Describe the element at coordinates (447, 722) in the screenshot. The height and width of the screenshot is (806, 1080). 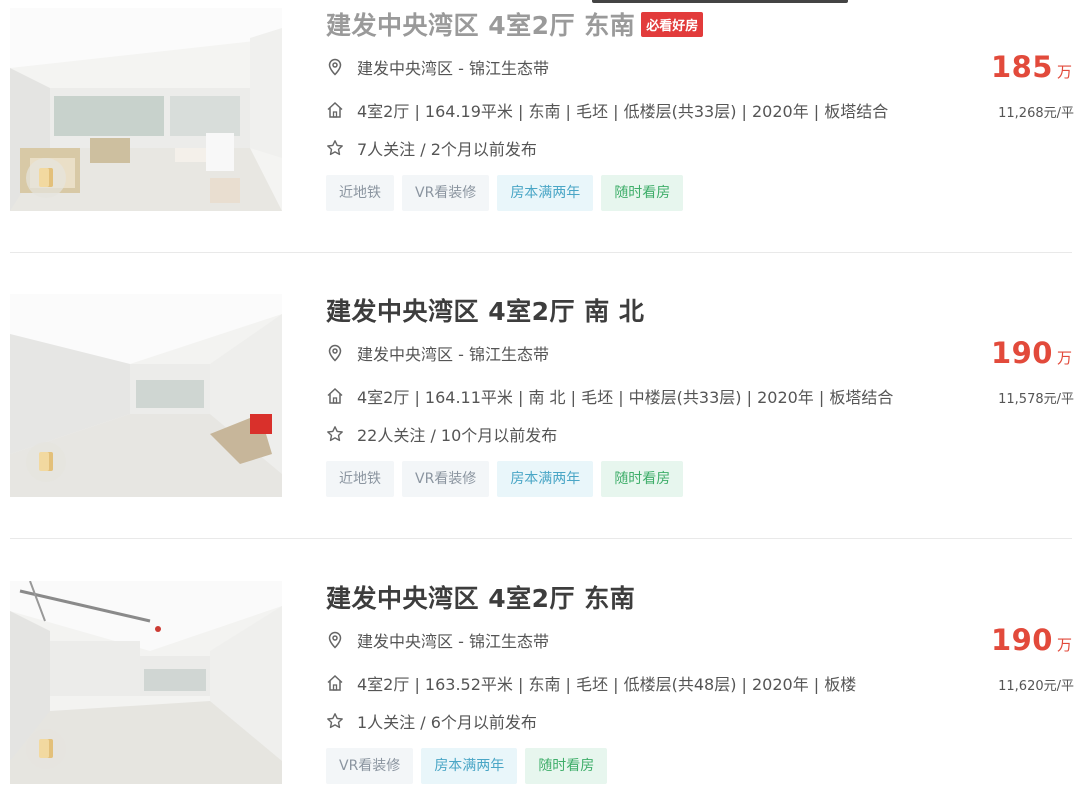
I see `follow-text: 1人关注 / 6个月以前发布` at that location.